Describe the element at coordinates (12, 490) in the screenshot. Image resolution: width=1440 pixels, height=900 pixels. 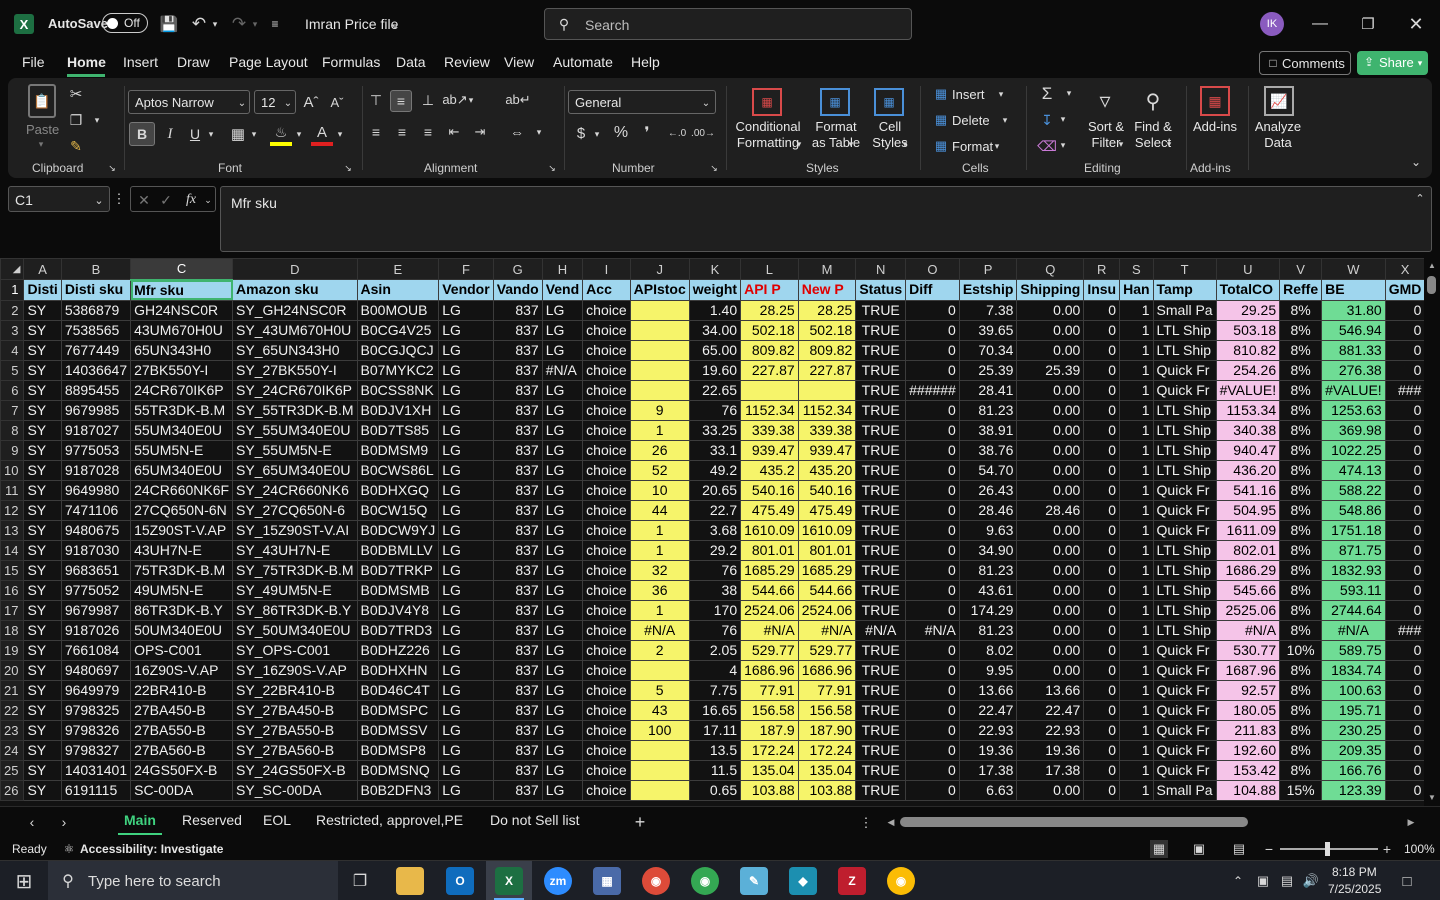
I see `row-header: 11` at that location.